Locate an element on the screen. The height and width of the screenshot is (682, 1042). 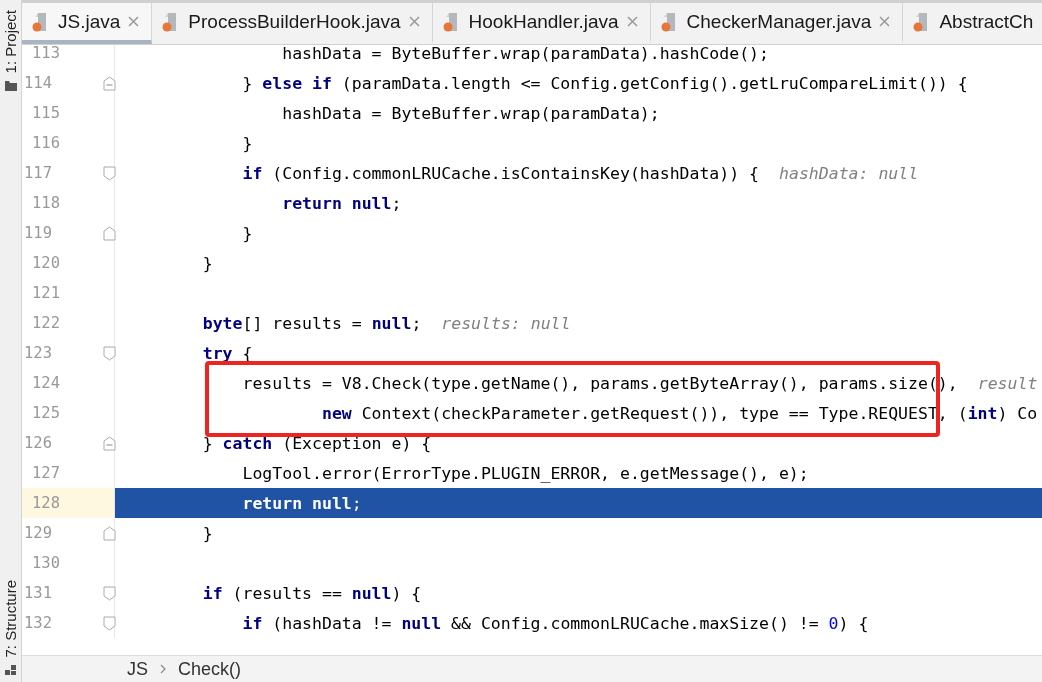
code-line: } else if (paramData.length <= Config.getConfig().getLruCompareLimit()) { is located at coordinates (604, 83).